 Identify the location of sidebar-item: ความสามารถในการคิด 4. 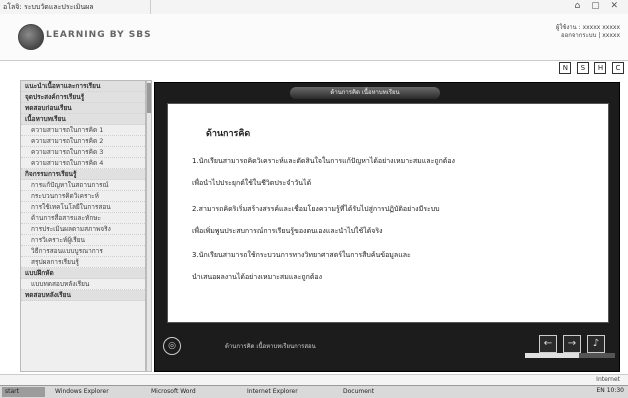
(83, 163).